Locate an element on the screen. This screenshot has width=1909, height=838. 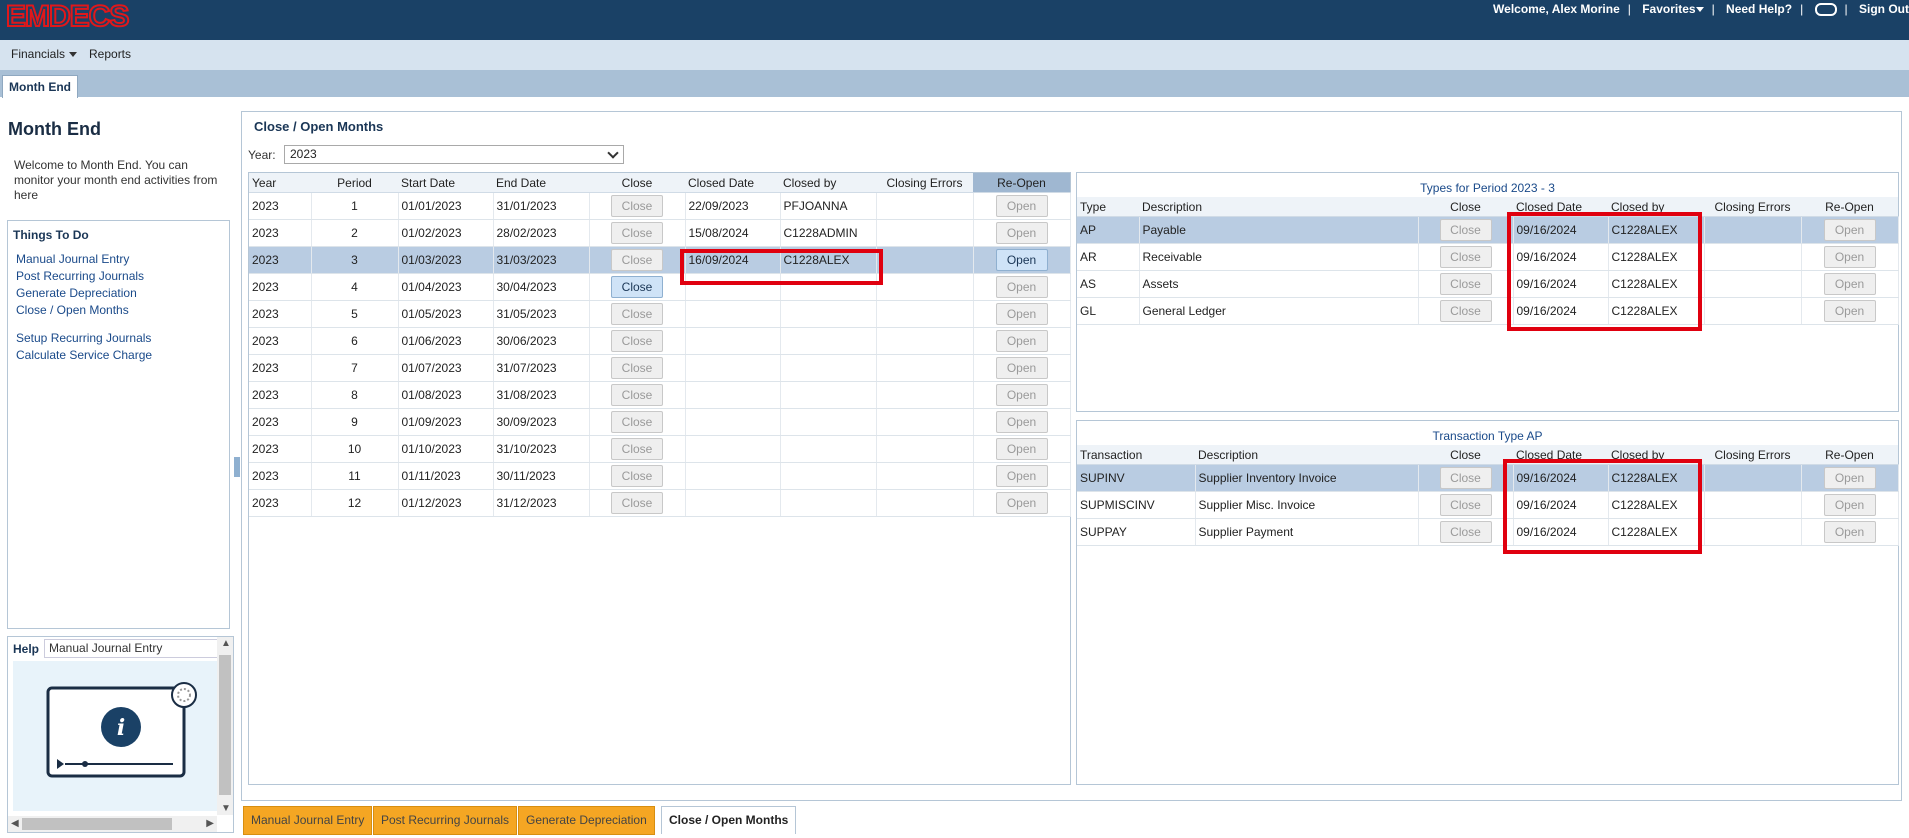
table-row: 2023 8 01/08/2023 31/08/2023 Close Open is located at coordinates (660, 395).